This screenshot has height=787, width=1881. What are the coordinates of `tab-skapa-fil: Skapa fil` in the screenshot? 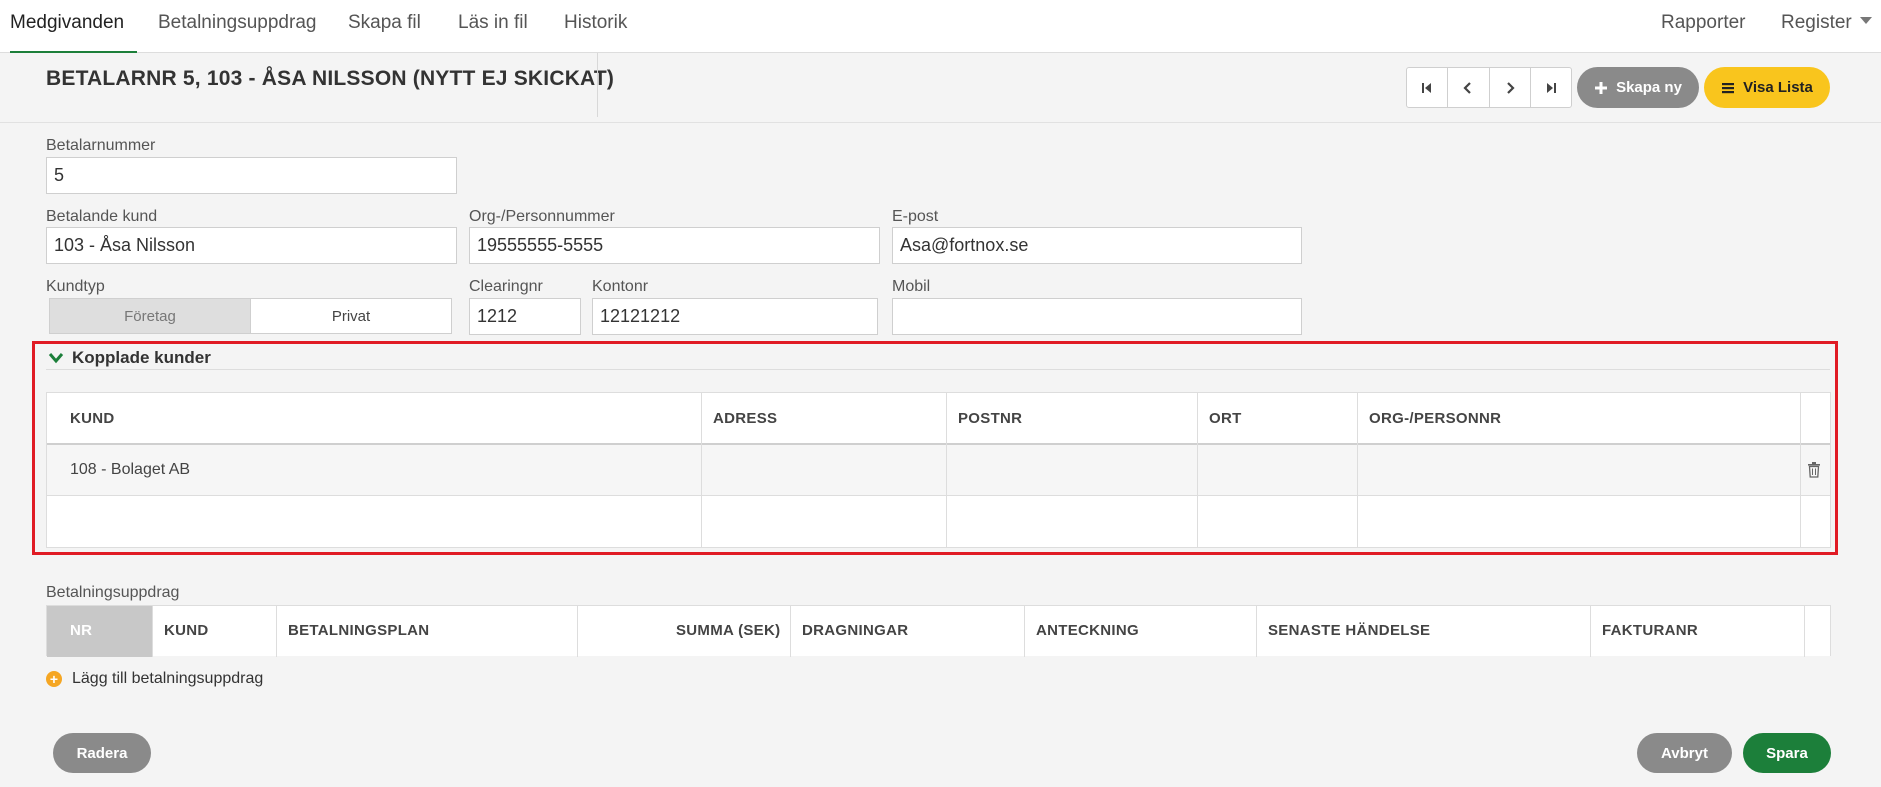 It's located at (384, 26).